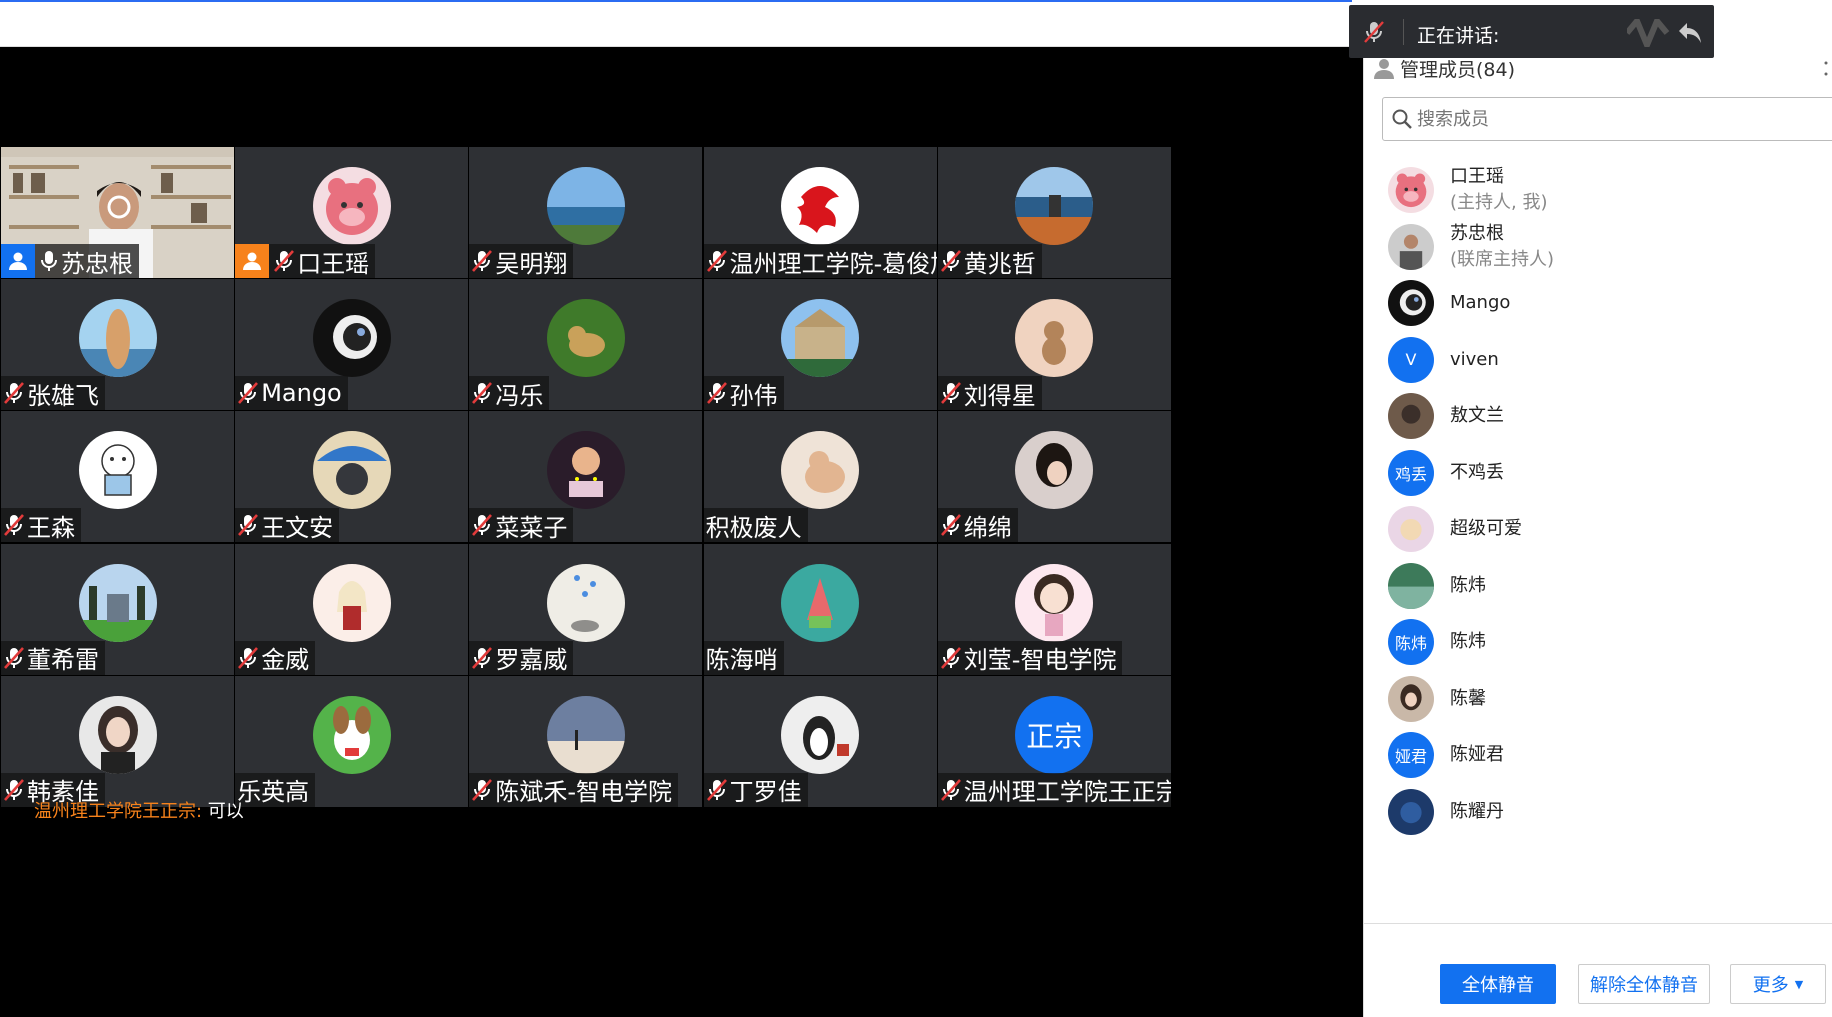 The width and height of the screenshot is (1832, 1017). What do you see at coordinates (1054, 477) in the screenshot?
I see `video-tile: 绵绵` at bounding box center [1054, 477].